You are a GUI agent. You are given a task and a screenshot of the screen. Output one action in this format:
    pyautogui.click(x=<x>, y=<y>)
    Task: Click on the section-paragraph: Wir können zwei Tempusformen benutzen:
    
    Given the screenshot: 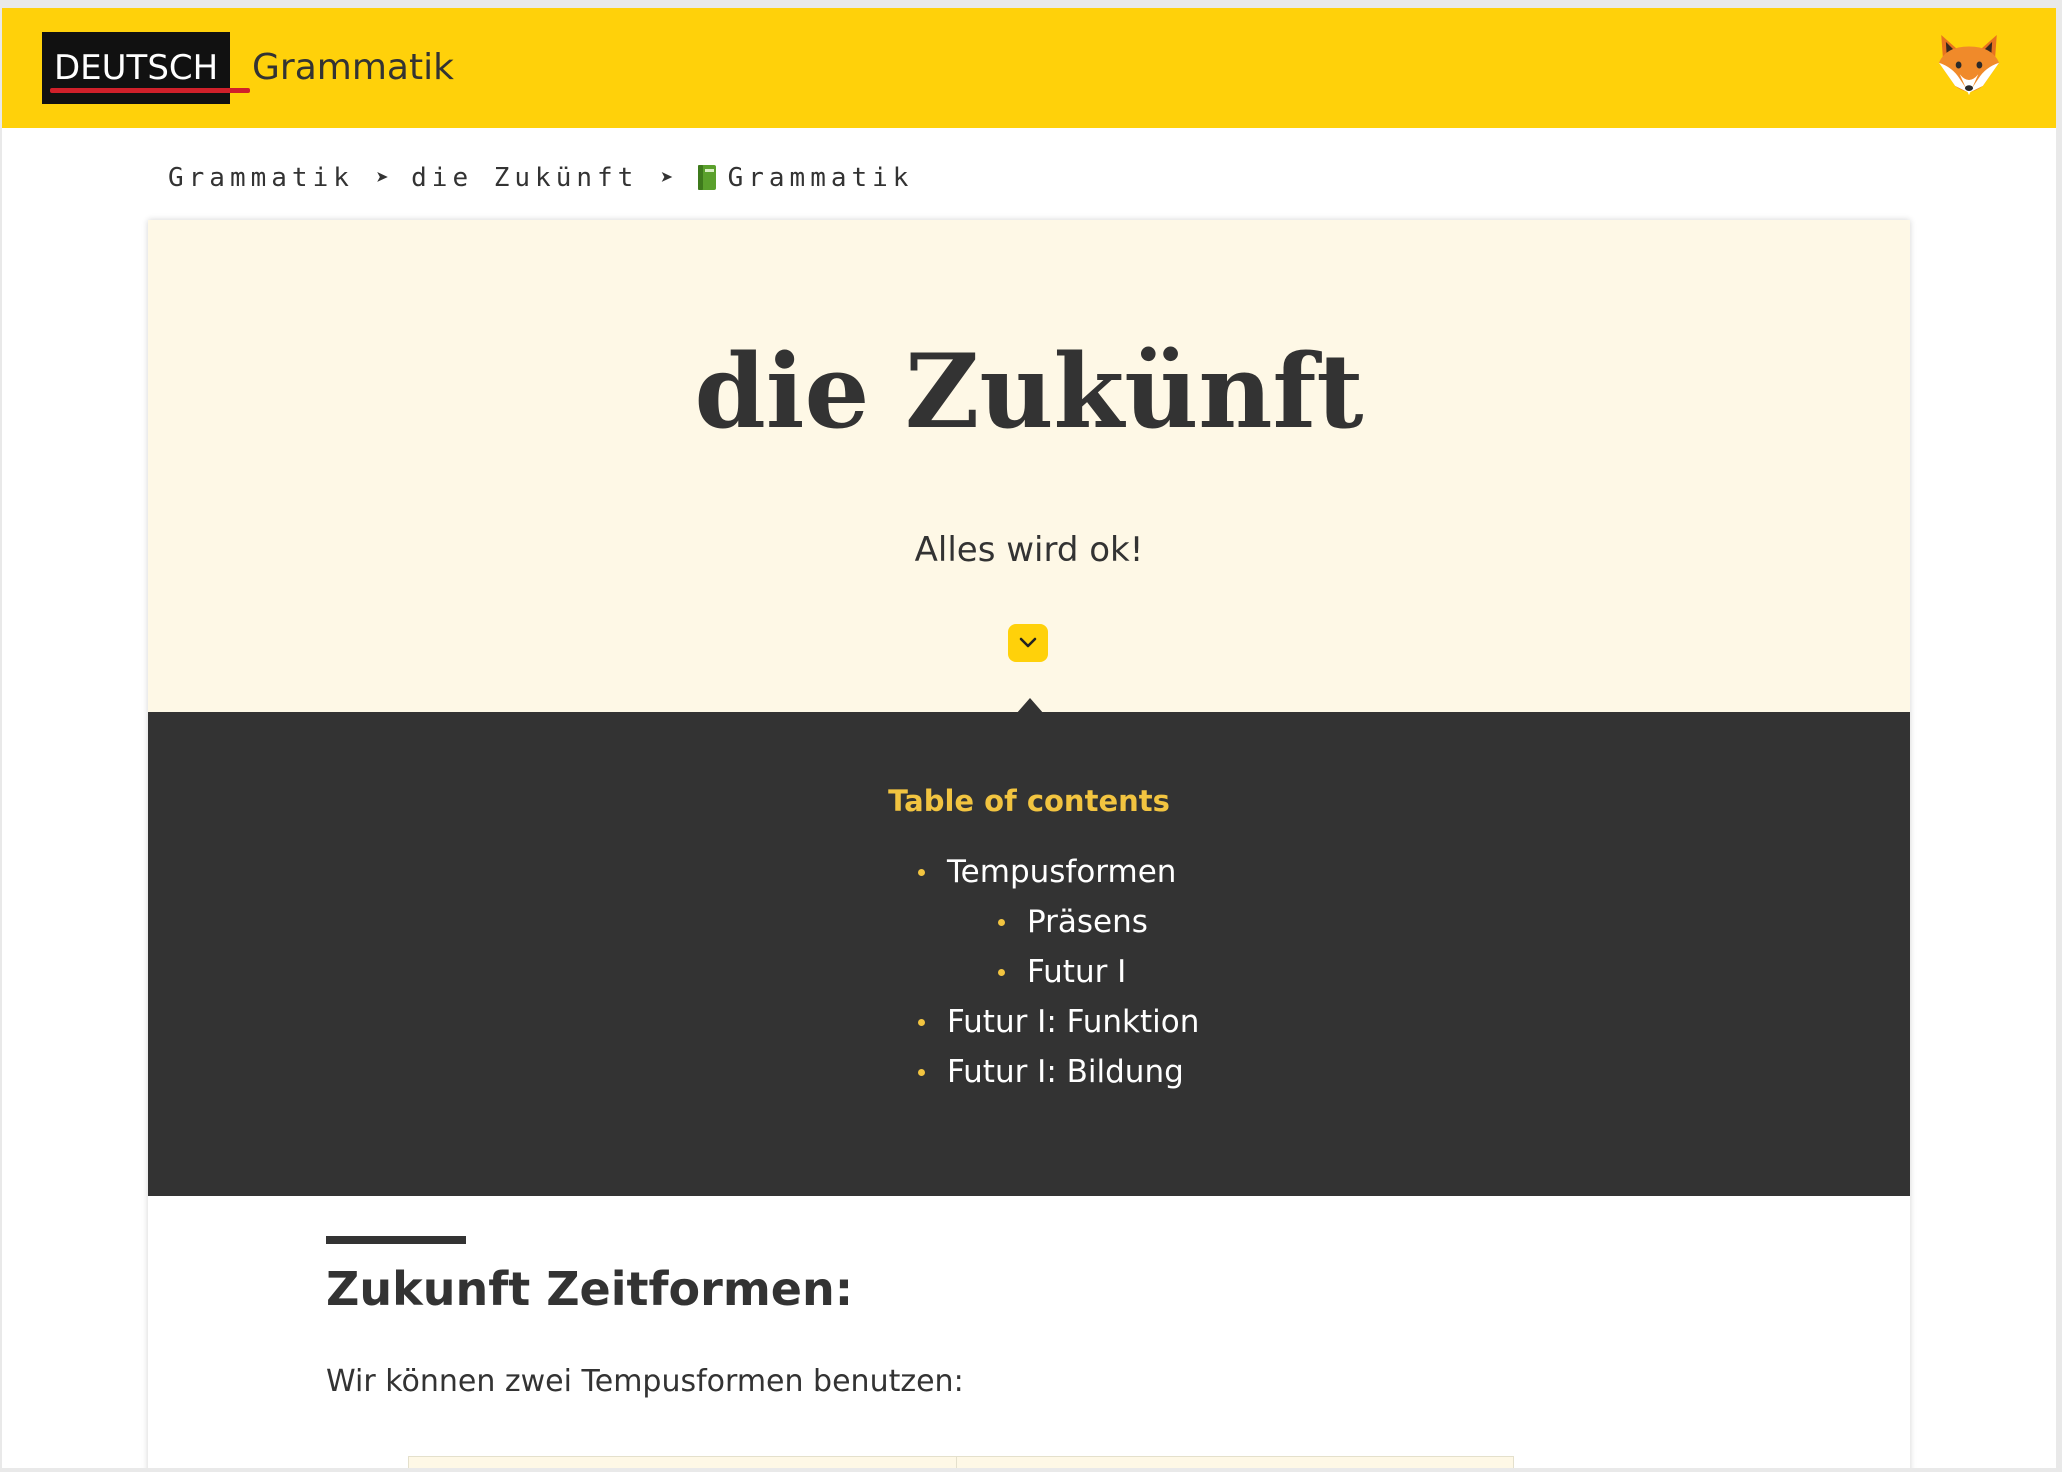 What is the action you would take?
    pyautogui.click(x=645, y=1381)
    